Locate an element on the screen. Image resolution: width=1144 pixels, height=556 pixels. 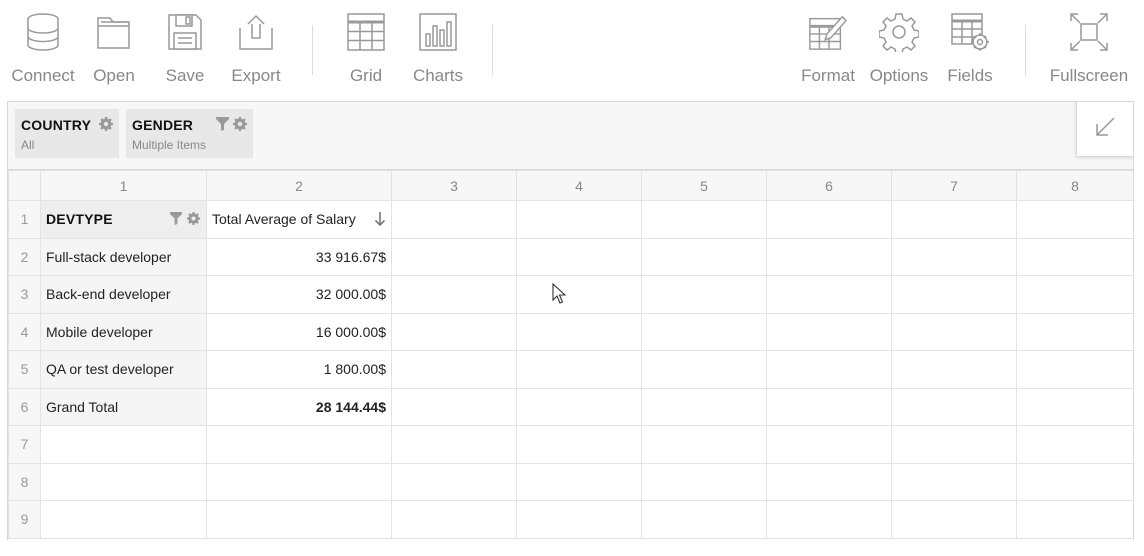
column-number: 6 is located at coordinates (829, 185).